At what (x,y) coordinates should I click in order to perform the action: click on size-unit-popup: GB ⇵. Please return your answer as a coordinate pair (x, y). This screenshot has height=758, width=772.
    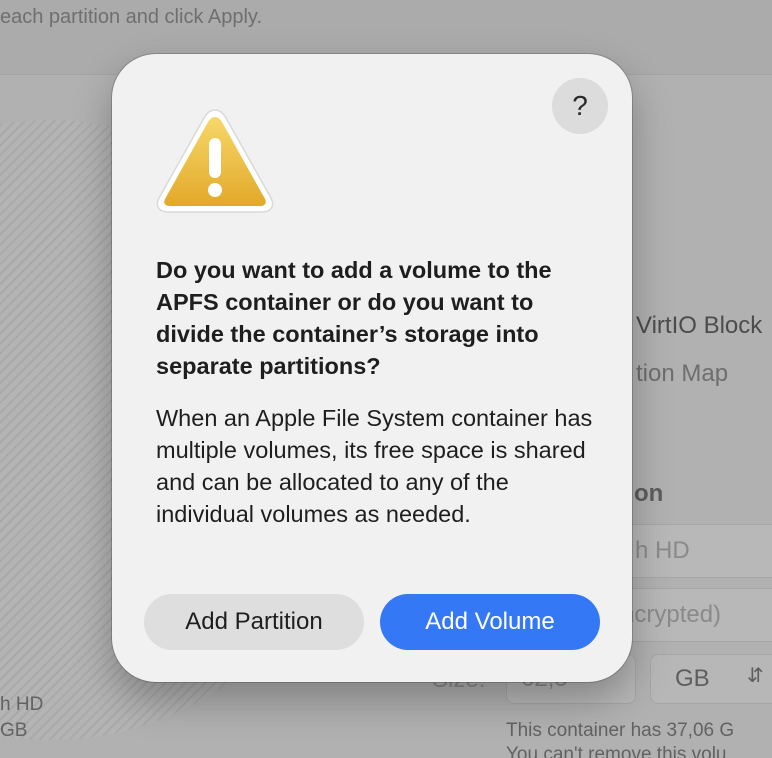
    Looking at the image, I should click on (711, 679).